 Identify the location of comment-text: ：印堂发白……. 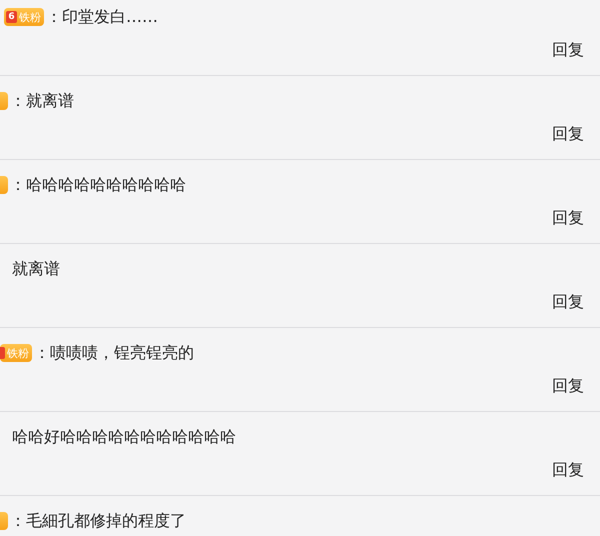
(102, 17).